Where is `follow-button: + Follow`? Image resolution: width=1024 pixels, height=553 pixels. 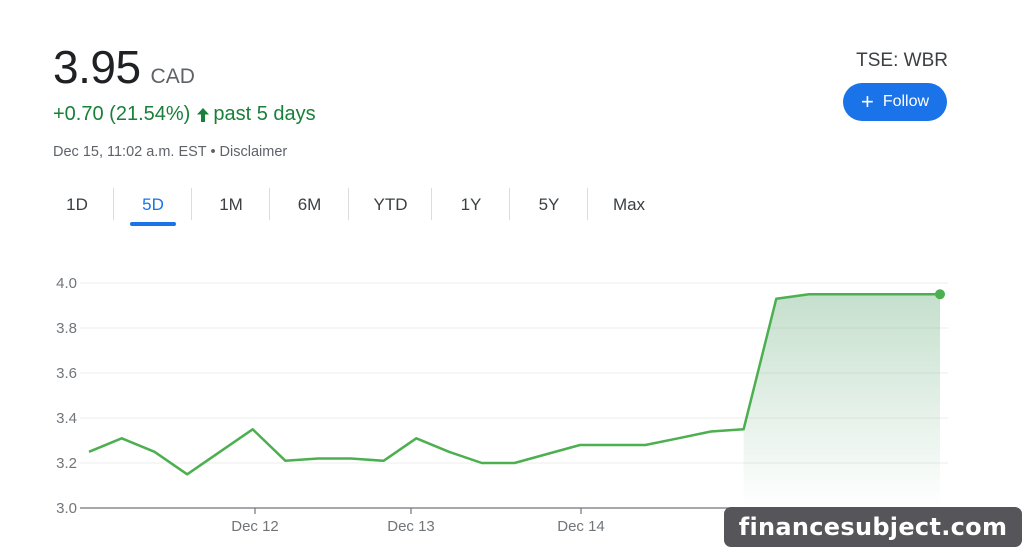
follow-button: + Follow is located at coordinates (895, 102).